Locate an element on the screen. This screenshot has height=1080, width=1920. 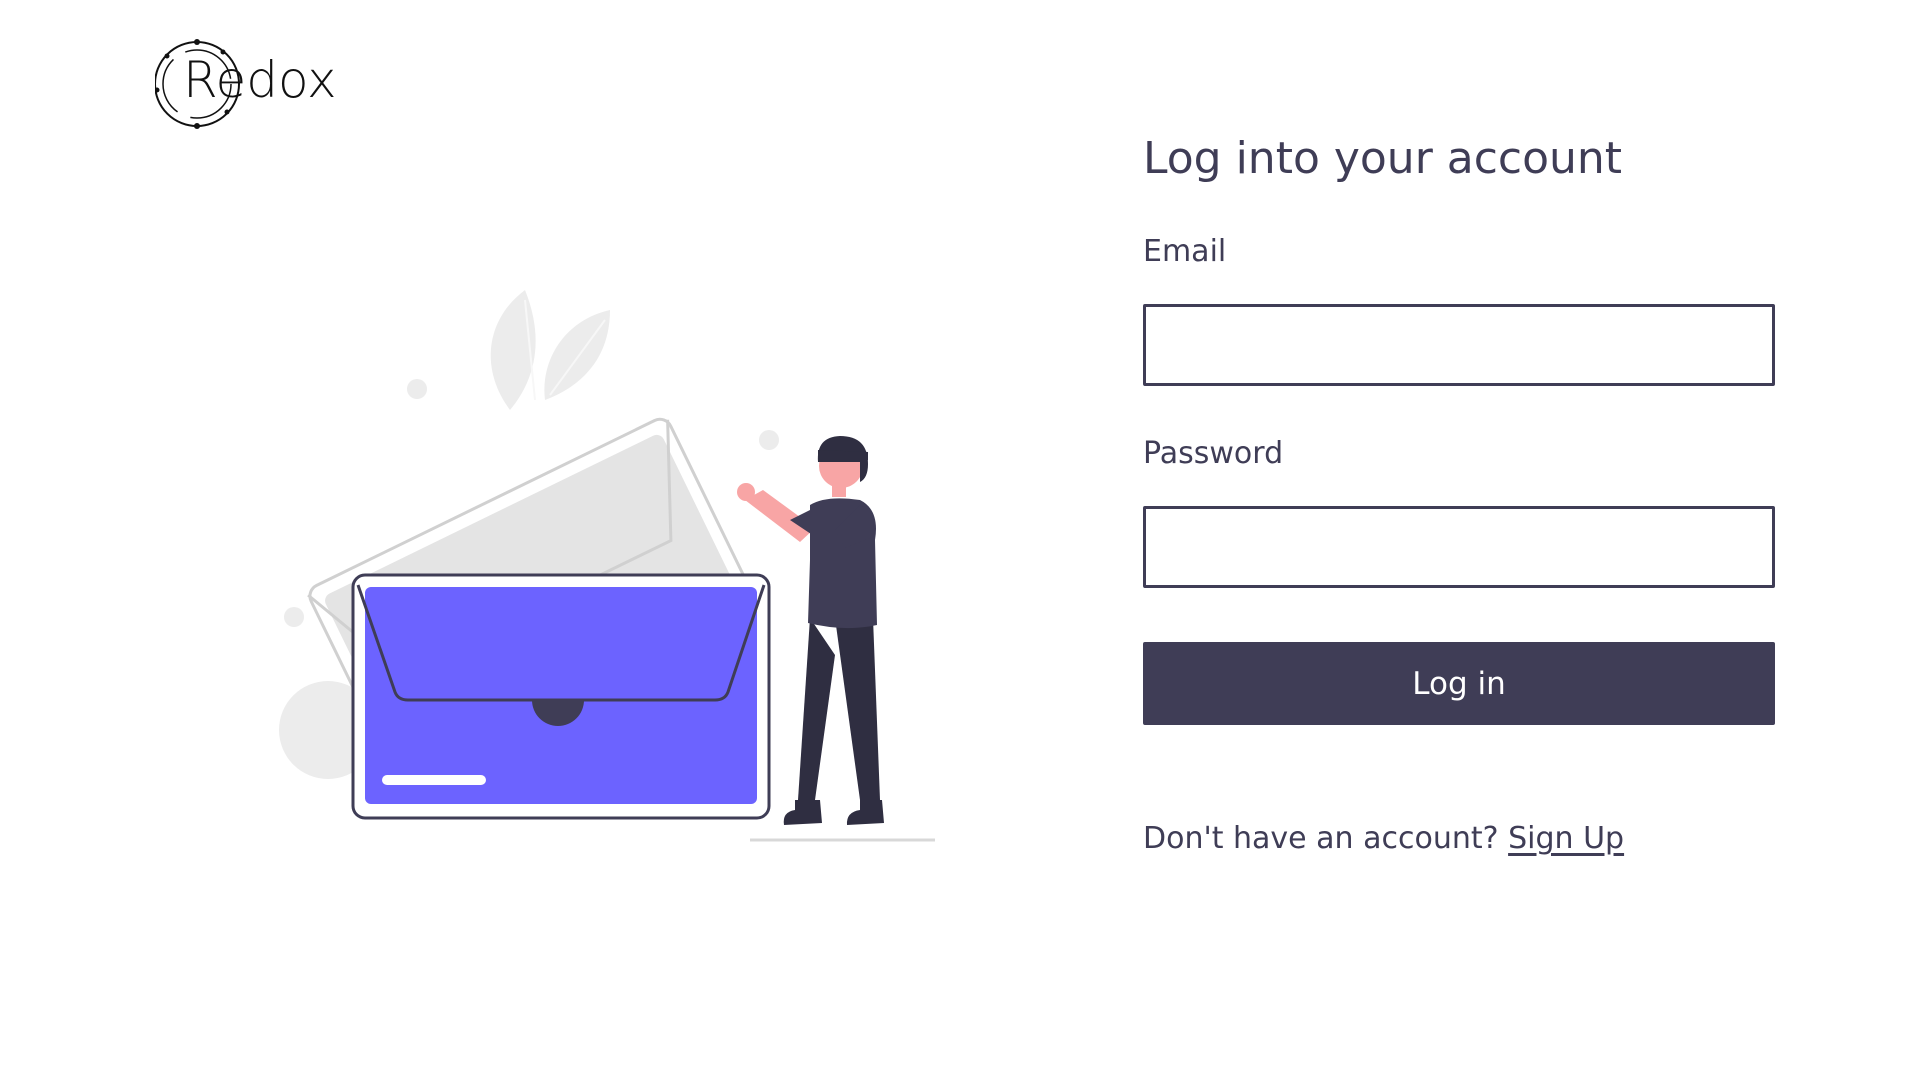
signup-row: Don't have an account? Sign Up is located at coordinates (1459, 839).